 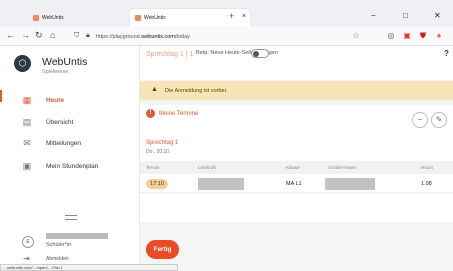 I want to click on home-icon: ⌂, so click(x=52, y=35).